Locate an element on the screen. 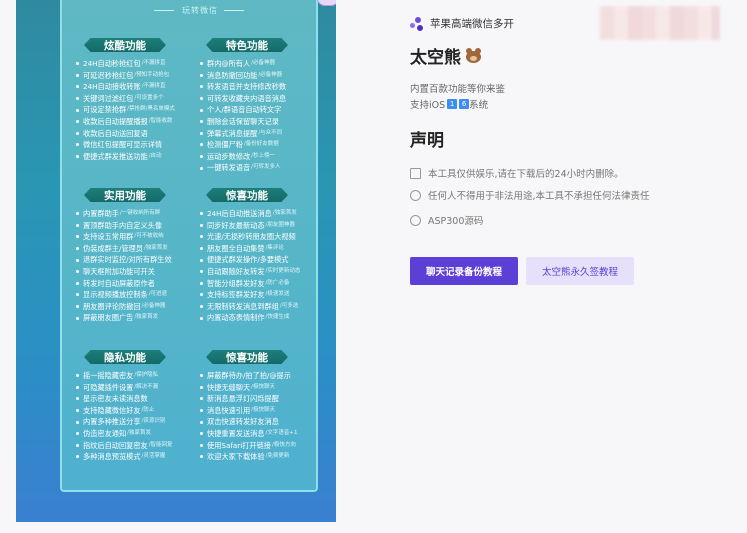 The width and height of the screenshot is (747, 533). chat-backup-tutorial-button: 聊天记录备份教程 is located at coordinates (464, 271).